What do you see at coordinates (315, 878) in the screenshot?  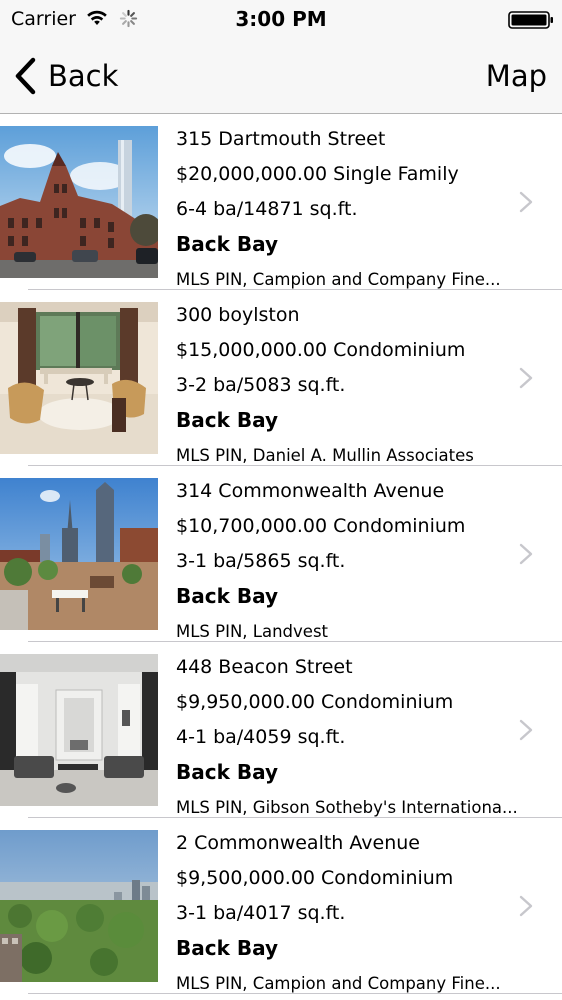 I see `listing-price-type: $9,500,000.00 Condominium` at bounding box center [315, 878].